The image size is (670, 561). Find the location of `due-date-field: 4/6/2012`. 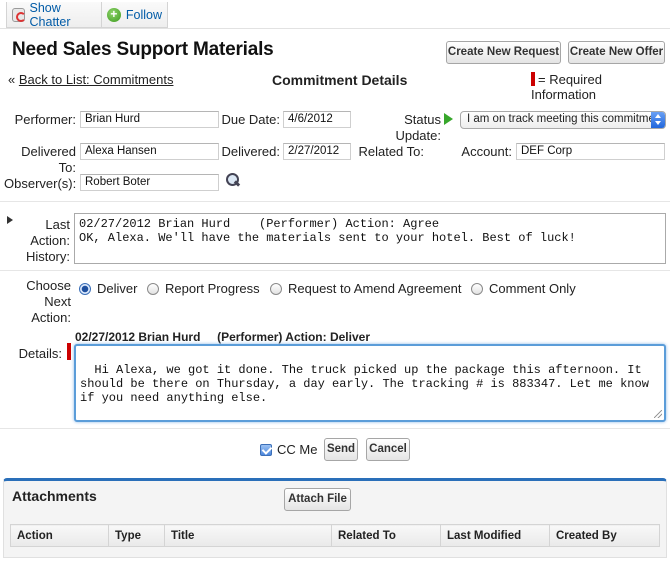

due-date-field: 4/6/2012 is located at coordinates (317, 119).